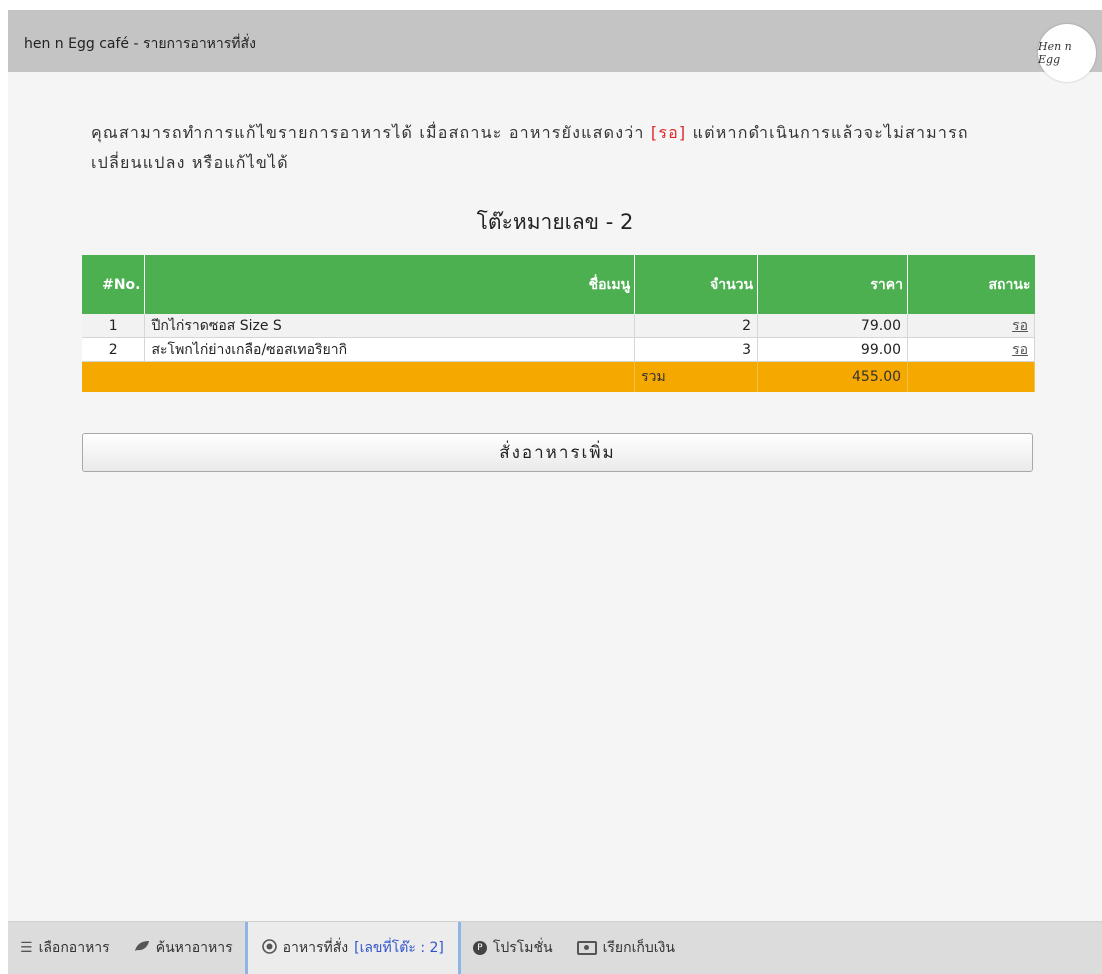 The image size is (1102, 974). What do you see at coordinates (140, 44) in the screenshot?
I see `page-title: hen n Egg café - รายการอาหารที่สั่ง` at bounding box center [140, 44].